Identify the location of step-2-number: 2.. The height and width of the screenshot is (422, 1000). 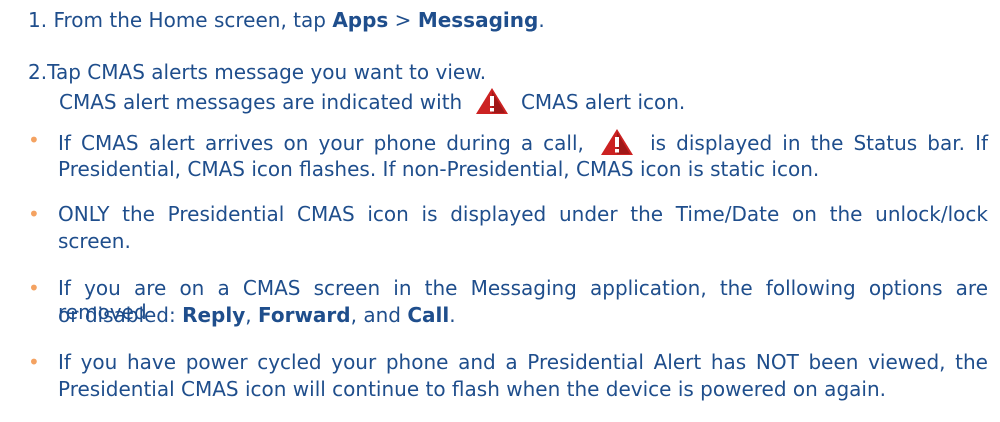
(38, 72).